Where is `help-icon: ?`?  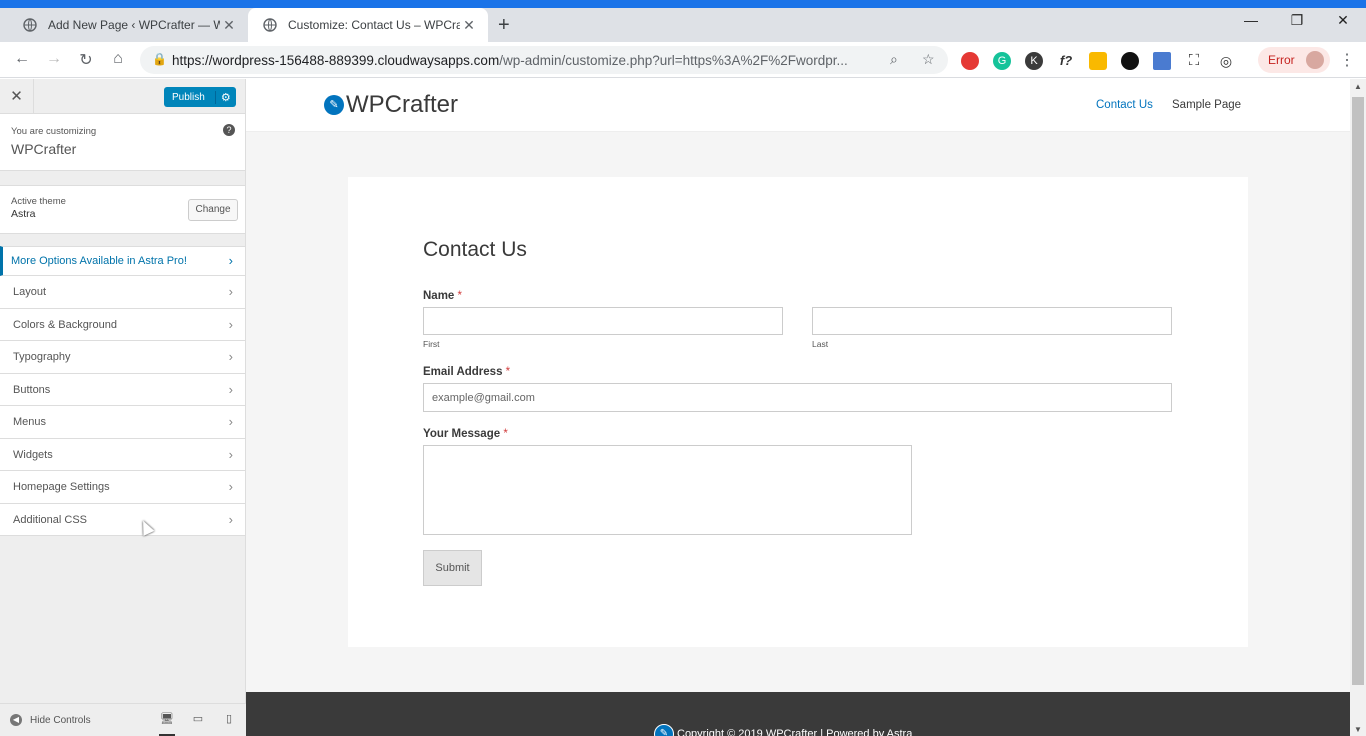
help-icon: ? is located at coordinates (229, 130).